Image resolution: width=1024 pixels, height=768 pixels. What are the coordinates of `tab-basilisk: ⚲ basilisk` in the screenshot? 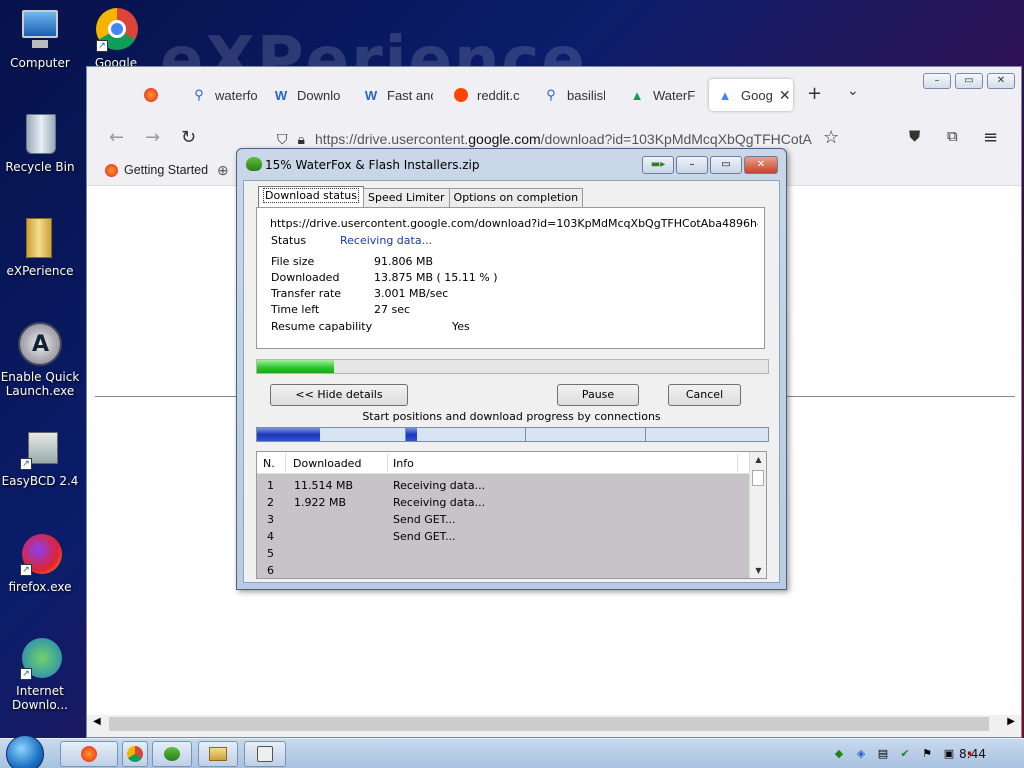 It's located at (574, 95).